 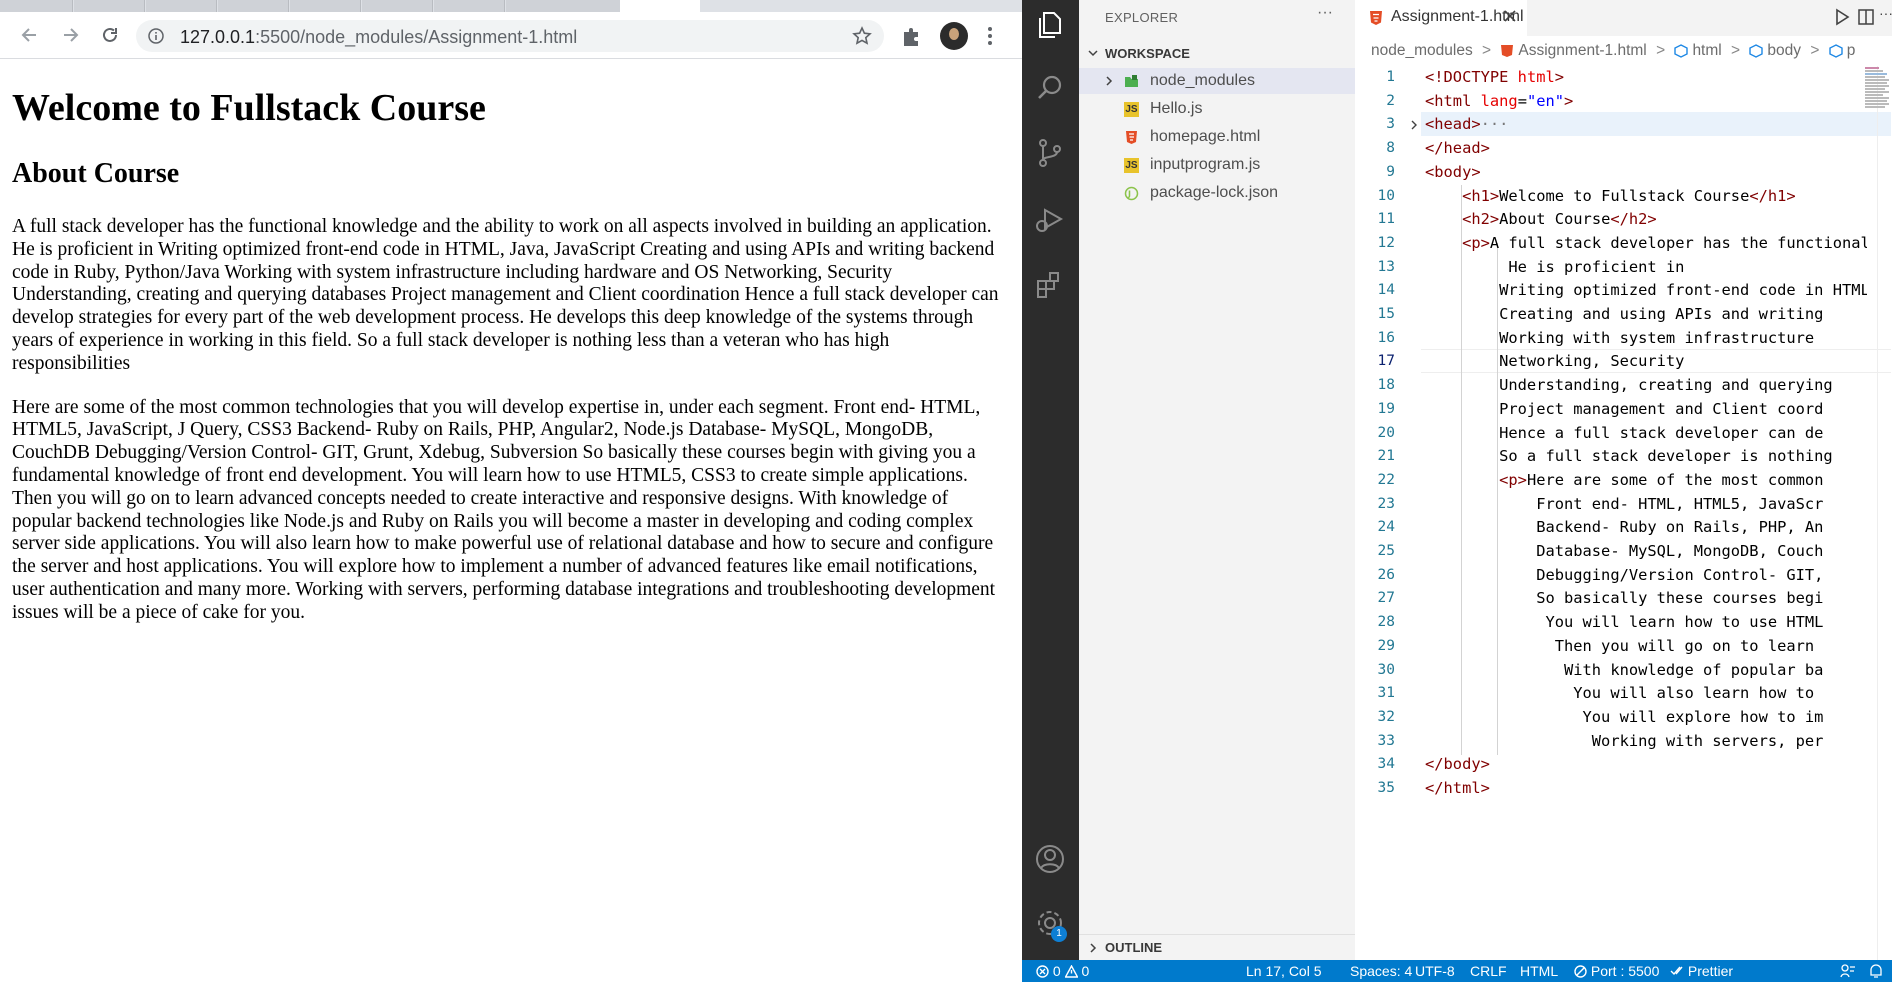 What do you see at coordinates (1646, 362) in the screenshot?
I see `code-line: Networking, Security` at bounding box center [1646, 362].